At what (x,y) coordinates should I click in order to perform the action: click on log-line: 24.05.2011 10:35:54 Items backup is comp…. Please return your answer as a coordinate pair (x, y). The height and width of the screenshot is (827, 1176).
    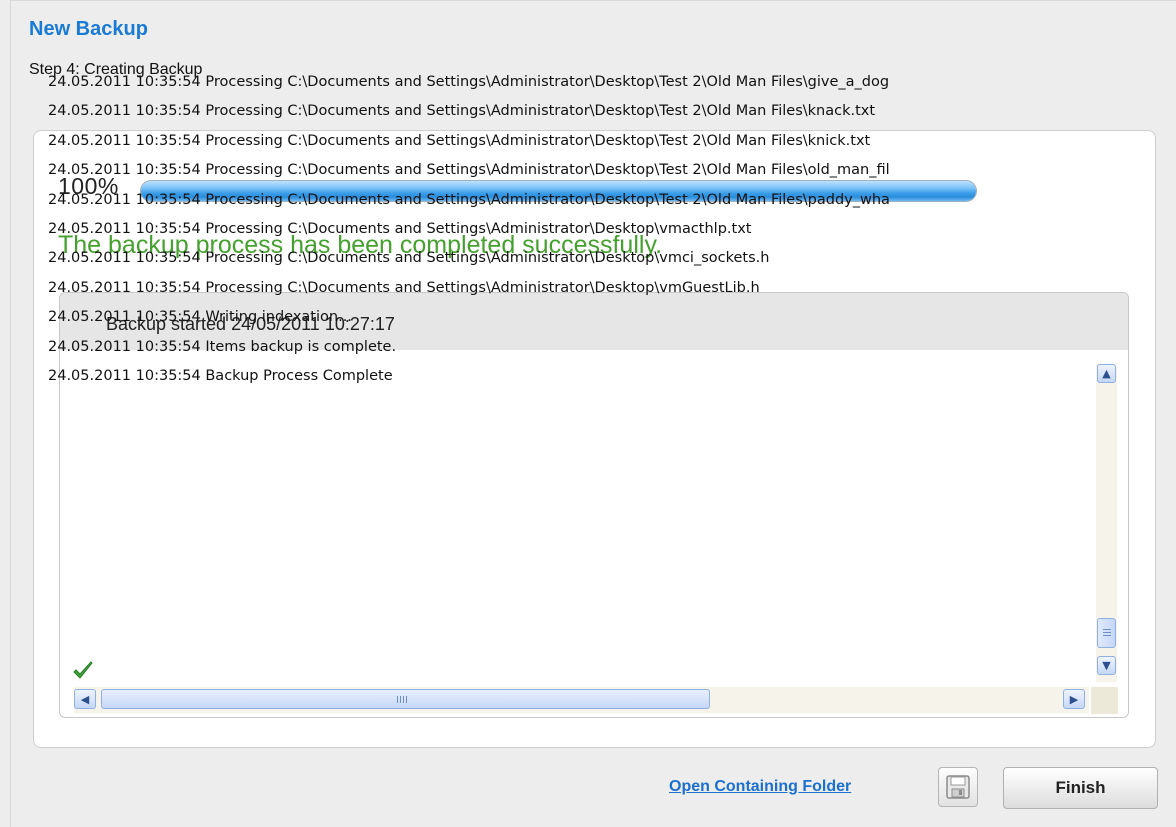
    Looking at the image, I should click on (222, 346).